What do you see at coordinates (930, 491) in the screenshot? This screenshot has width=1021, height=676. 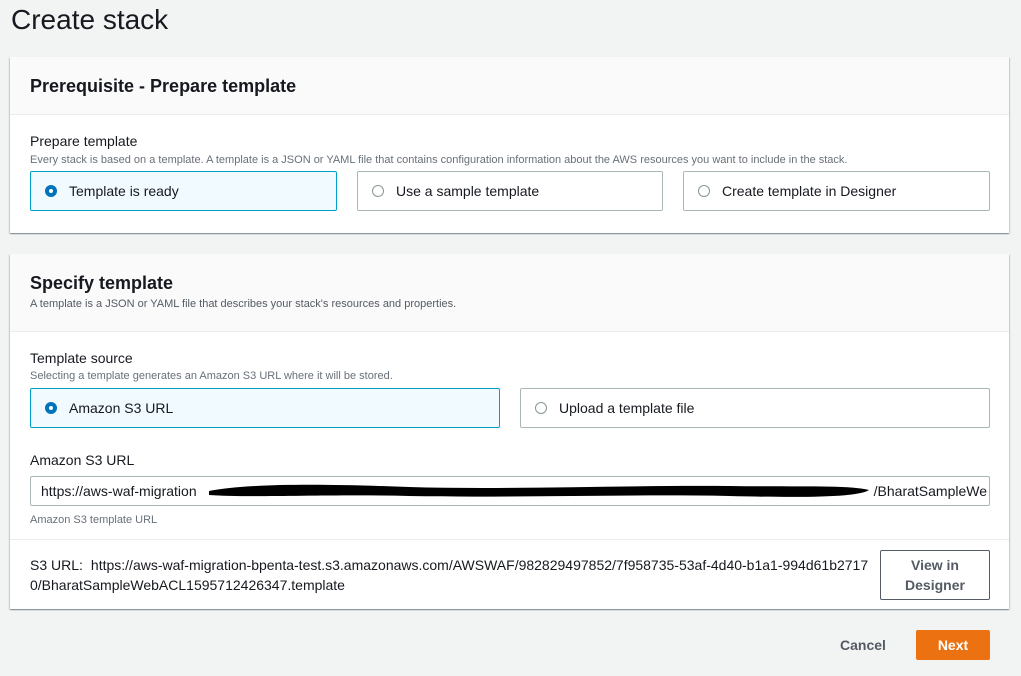 I see `s3-url-input-tail: /BharatSampleWe` at bounding box center [930, 491].